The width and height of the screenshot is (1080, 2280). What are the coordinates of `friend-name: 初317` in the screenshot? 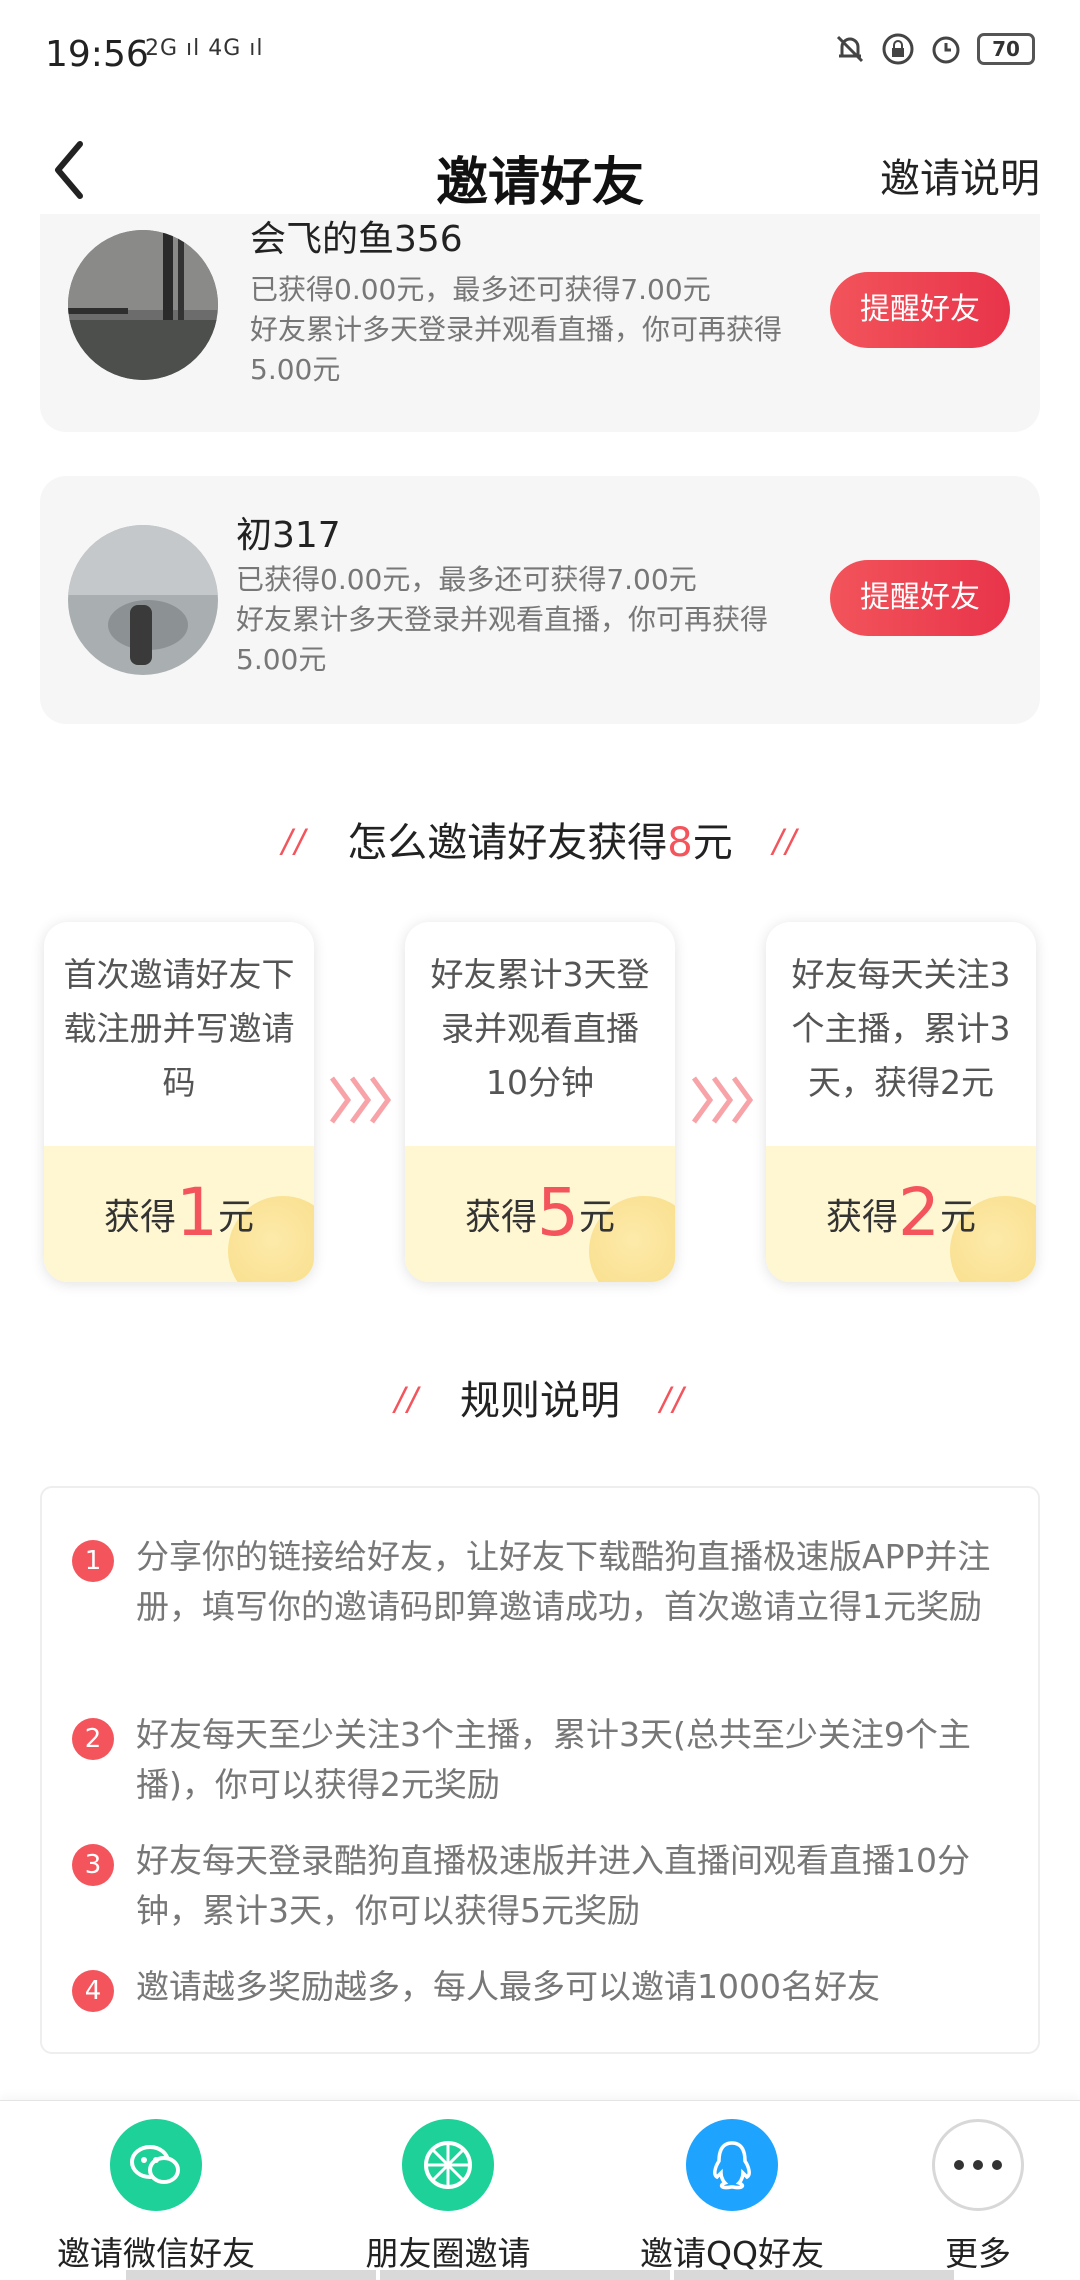 It's located at (288, 535).